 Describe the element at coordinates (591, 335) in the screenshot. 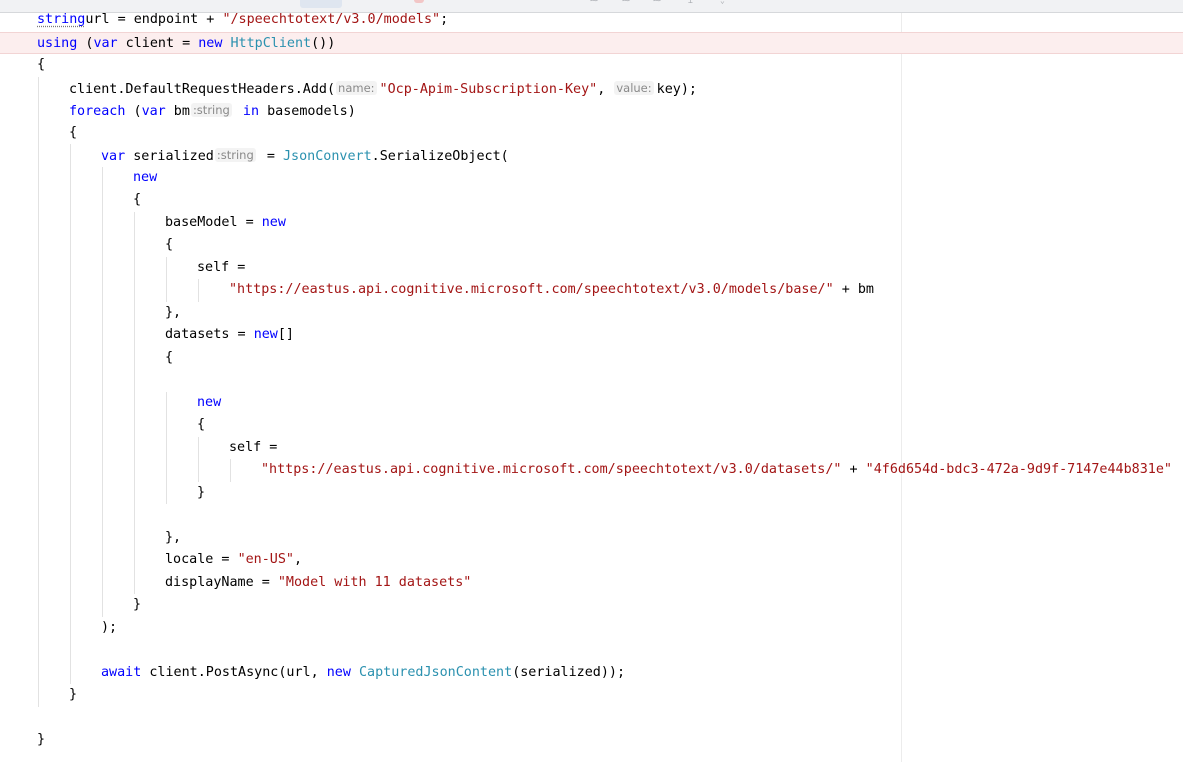

I see `code-line: datasets = new[]` at that location.